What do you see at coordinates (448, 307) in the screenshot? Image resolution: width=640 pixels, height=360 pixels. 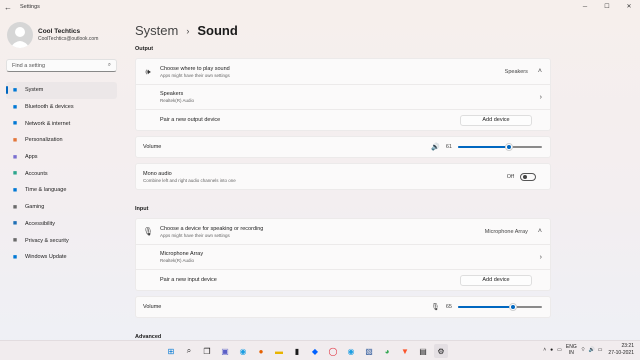 I see `input-volume-value: 65` at bounding box center [448, 307].